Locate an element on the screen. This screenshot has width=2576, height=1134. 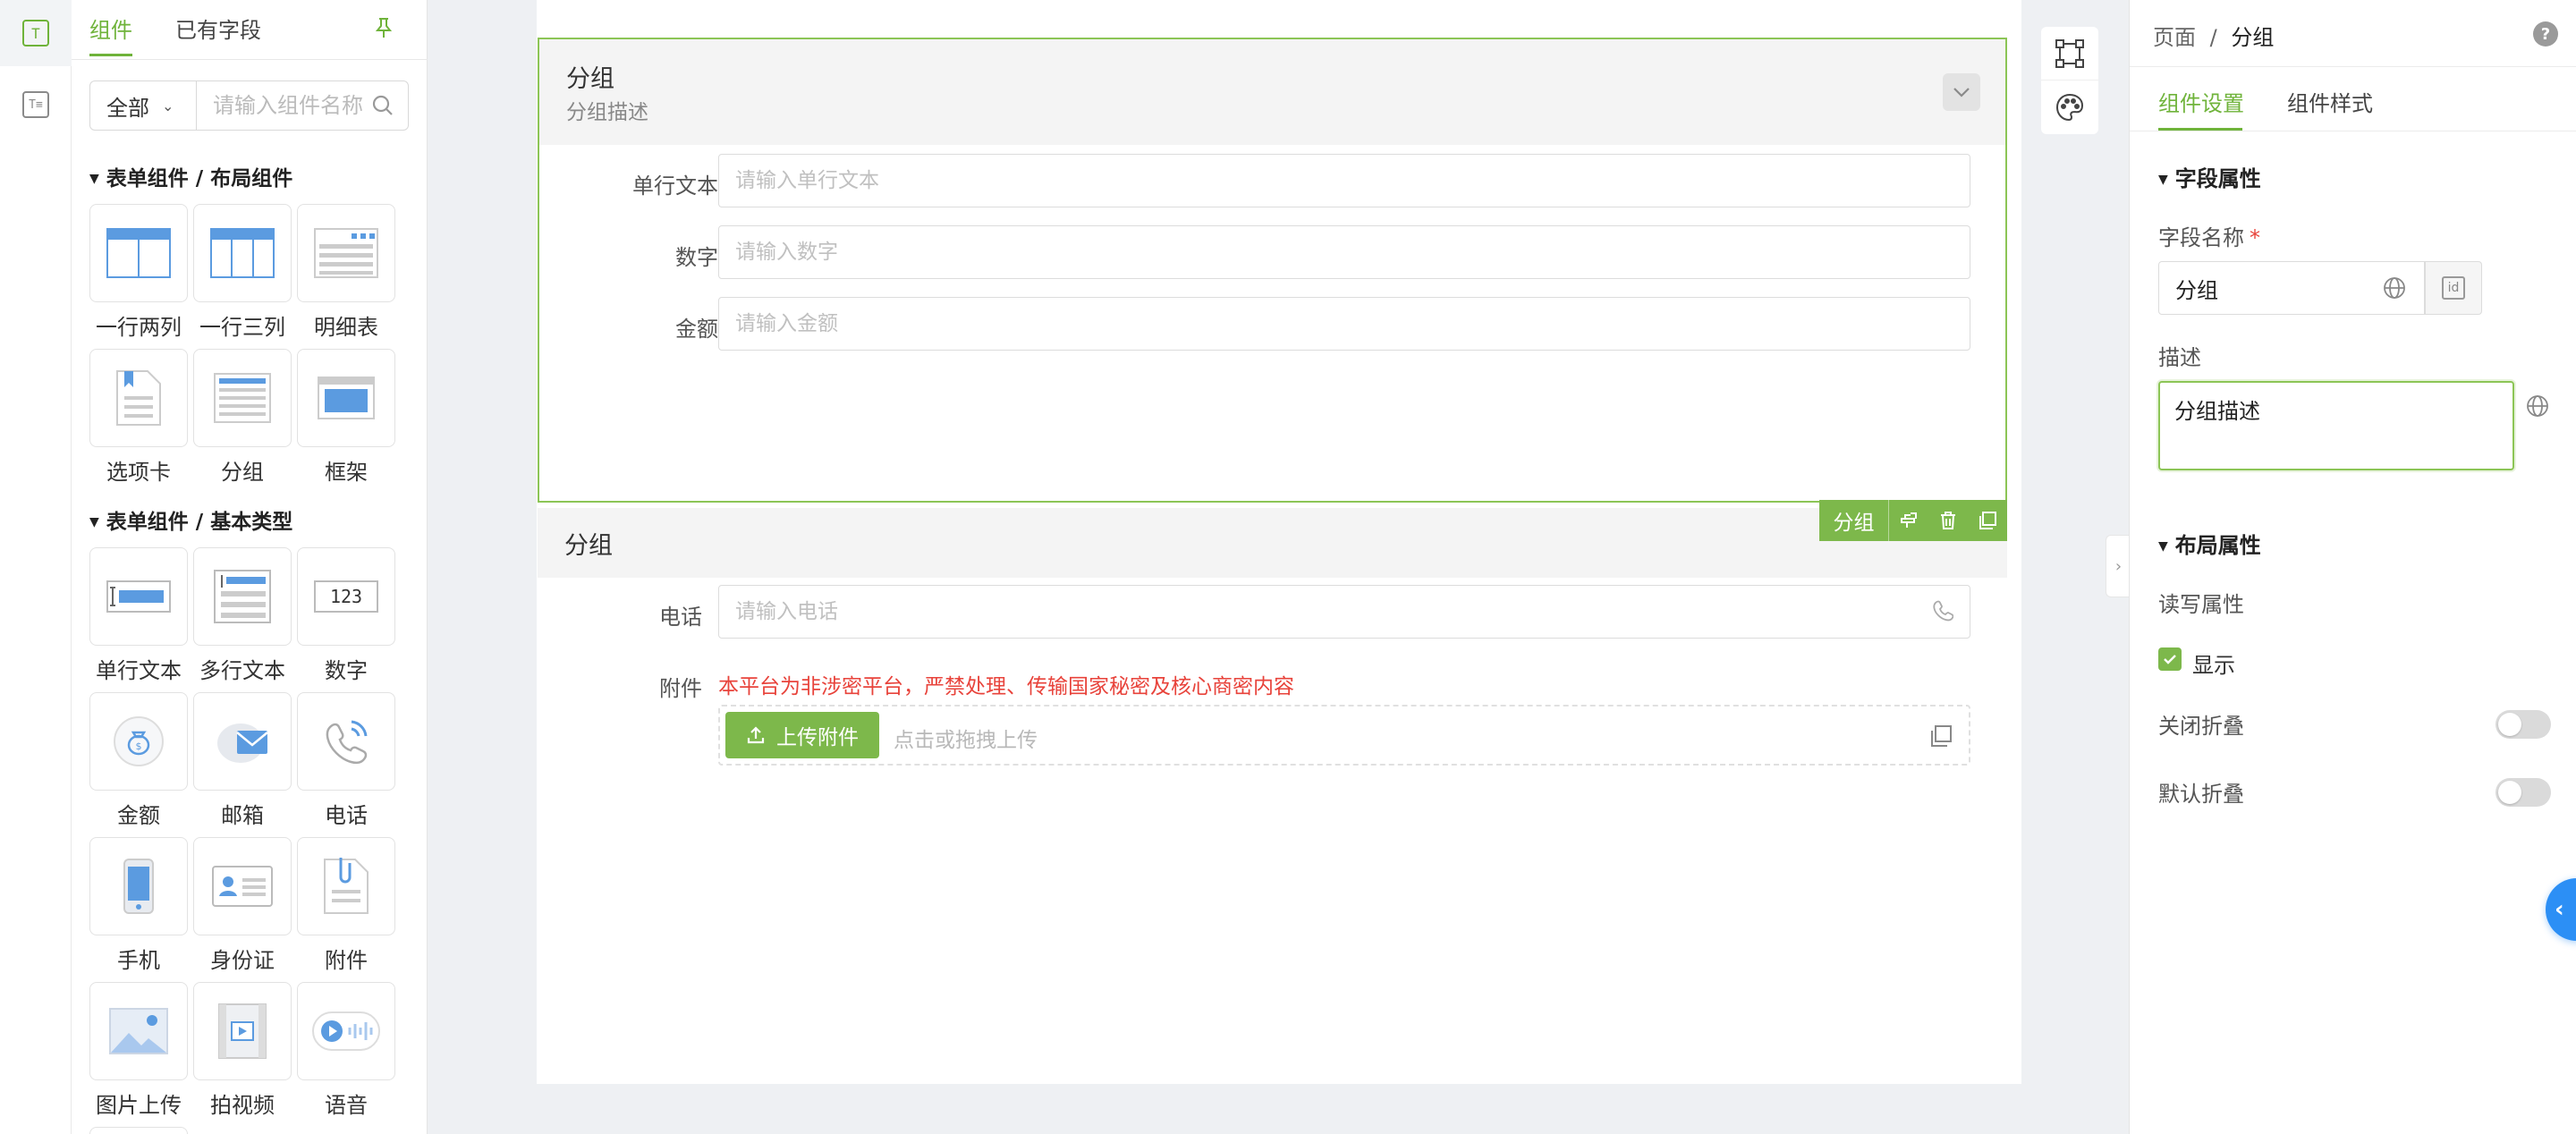
tile-label: 一行三列 is located at coordinates (242, 328).